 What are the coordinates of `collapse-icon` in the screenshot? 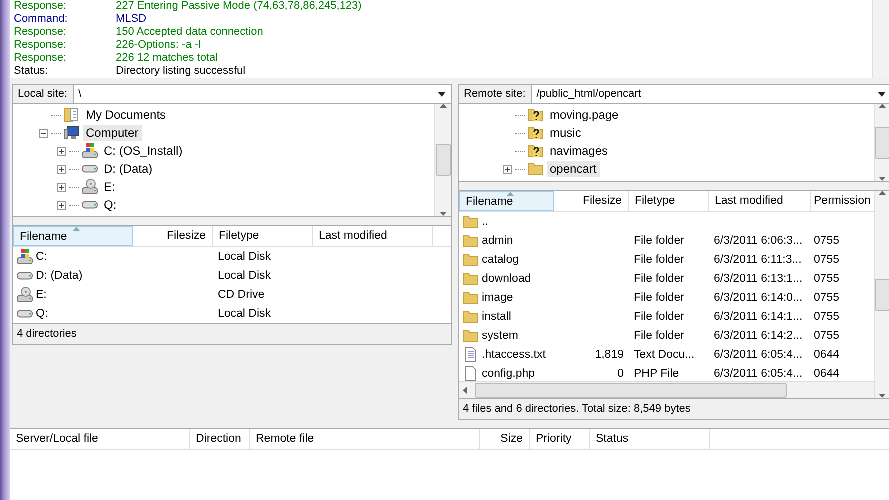 It's located at (43, 133).